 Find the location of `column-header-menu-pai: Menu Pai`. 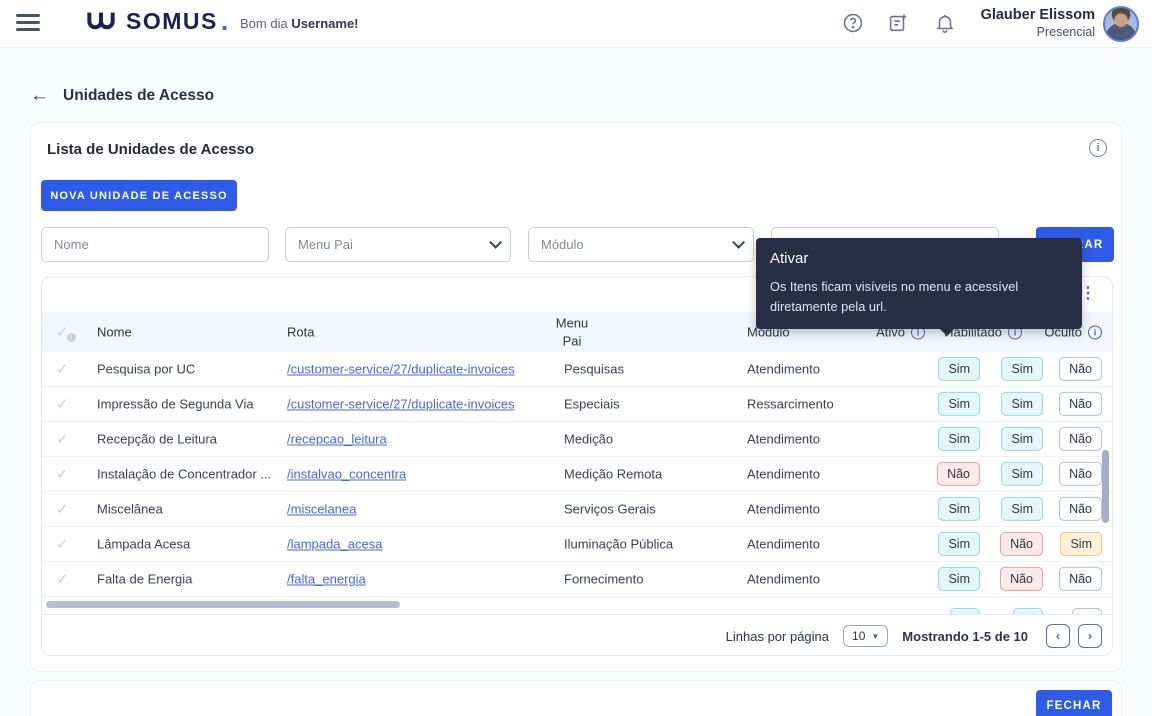

column-header-menu-pai: Menu Pai is located at coordinates (572, 331).